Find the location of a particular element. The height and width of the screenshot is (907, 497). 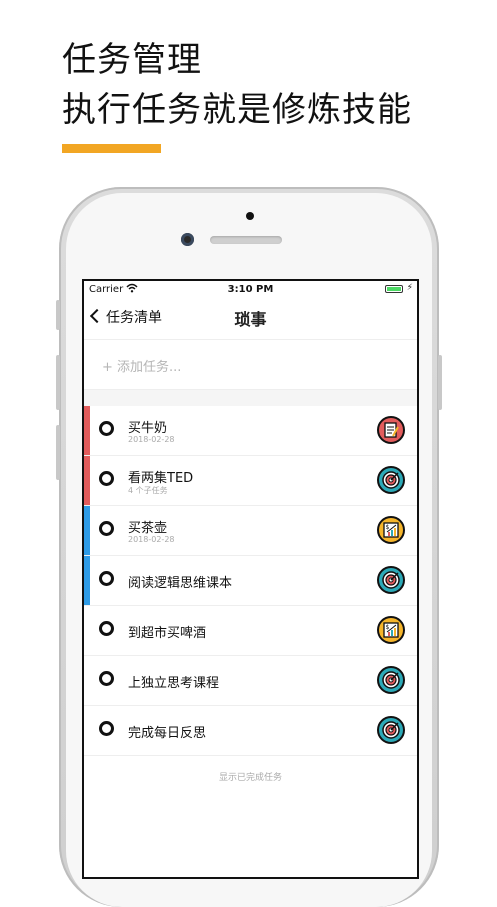

section-divider is located at coordinates (250, 398).